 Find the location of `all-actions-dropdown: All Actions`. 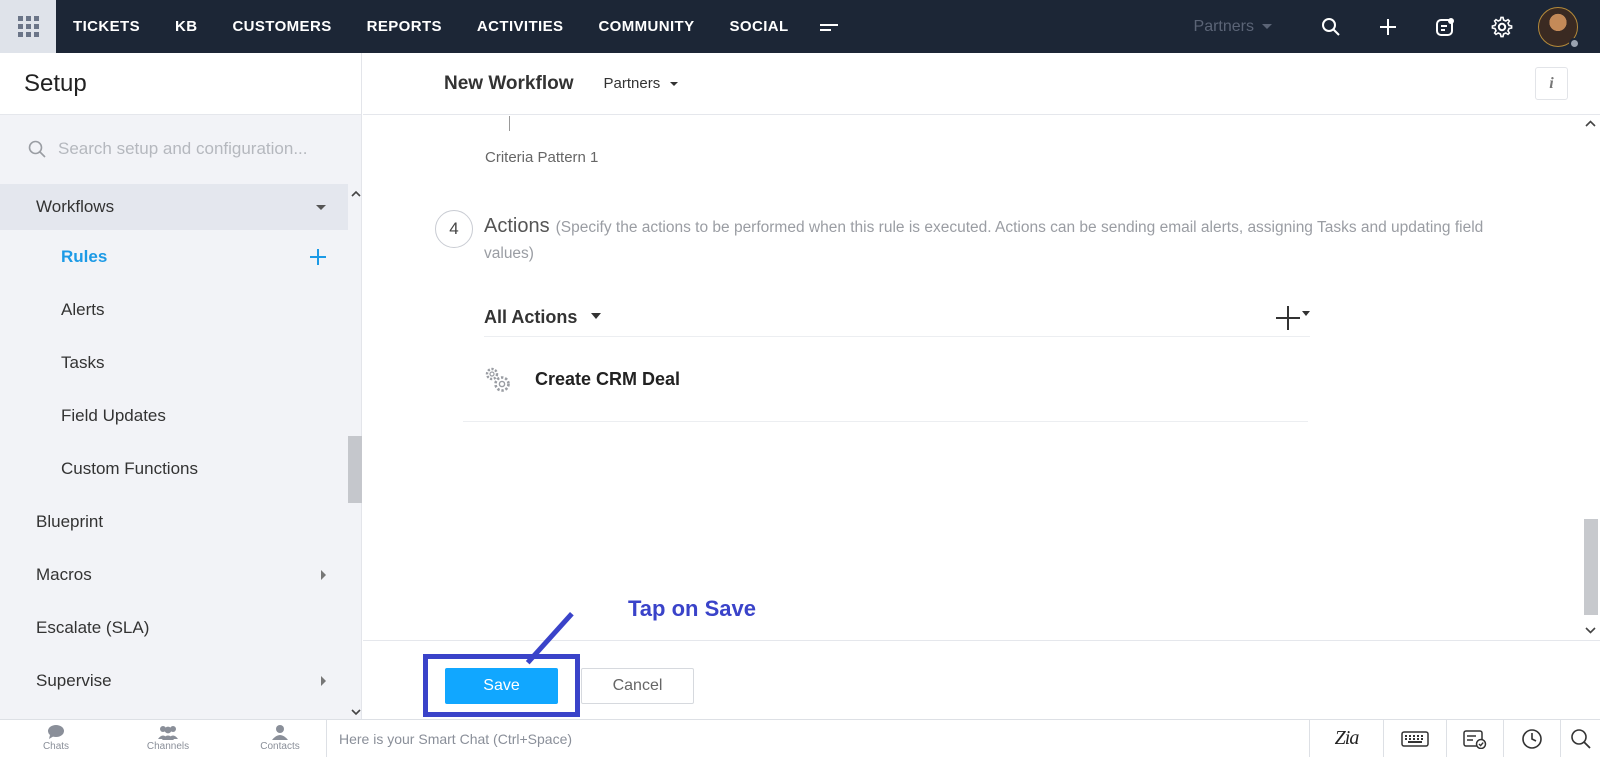

all-actions-dropdown: All Actions is located at coordinates (543, 317).